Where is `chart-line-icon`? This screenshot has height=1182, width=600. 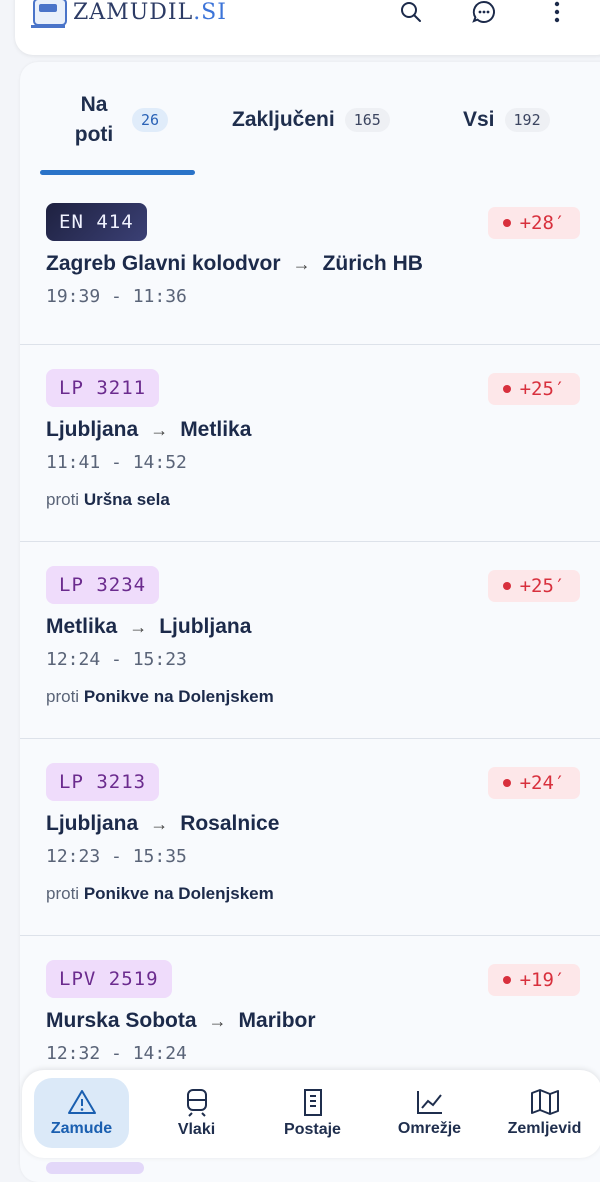
chart-line-icon is located at coordinates (429, 1102).